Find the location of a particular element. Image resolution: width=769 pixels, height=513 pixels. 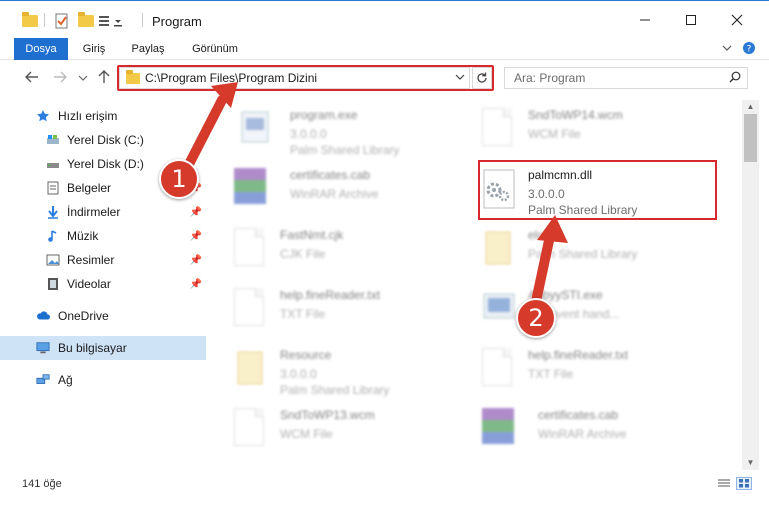

sidebar-item-network: Ağ is located at coordinates (103, 380).